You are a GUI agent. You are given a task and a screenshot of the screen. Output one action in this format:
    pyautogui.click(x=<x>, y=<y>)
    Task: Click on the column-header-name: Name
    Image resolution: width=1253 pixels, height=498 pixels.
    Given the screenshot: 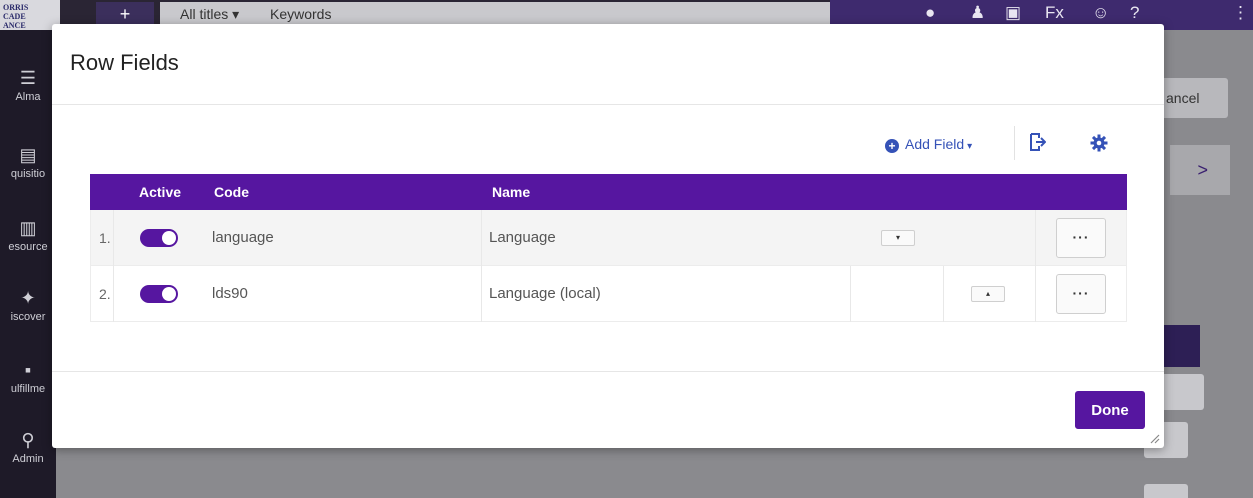 What is the action you would take?
    pyautogui.click(x=511, y=192)
    